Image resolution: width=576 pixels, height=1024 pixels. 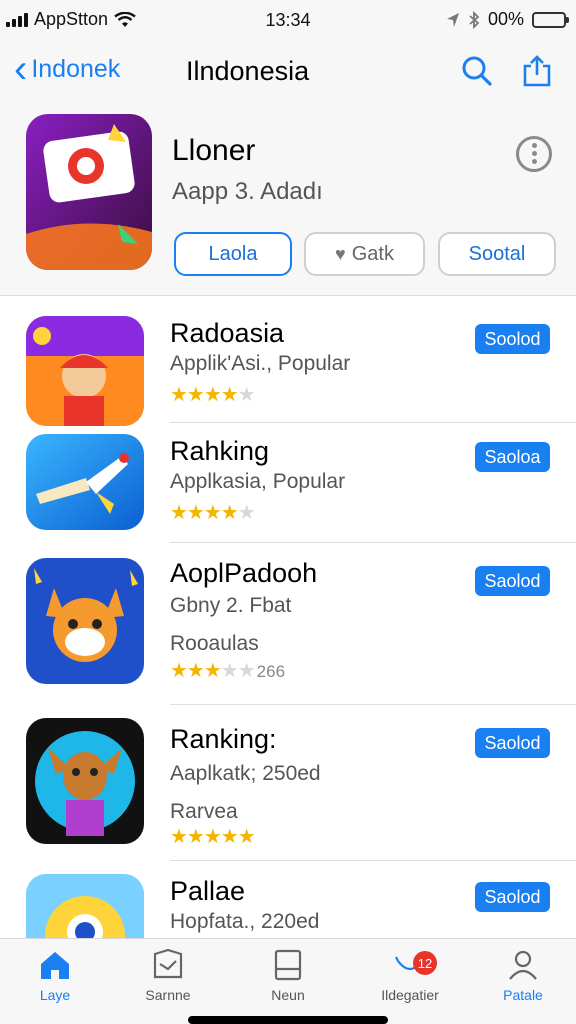 I want to click on page-title: Ilndonesia, so click(x=248, y=71).